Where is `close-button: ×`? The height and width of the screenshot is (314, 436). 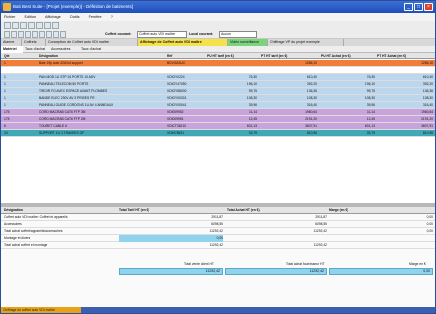 close-button: × is located at coordinates (428, 7).